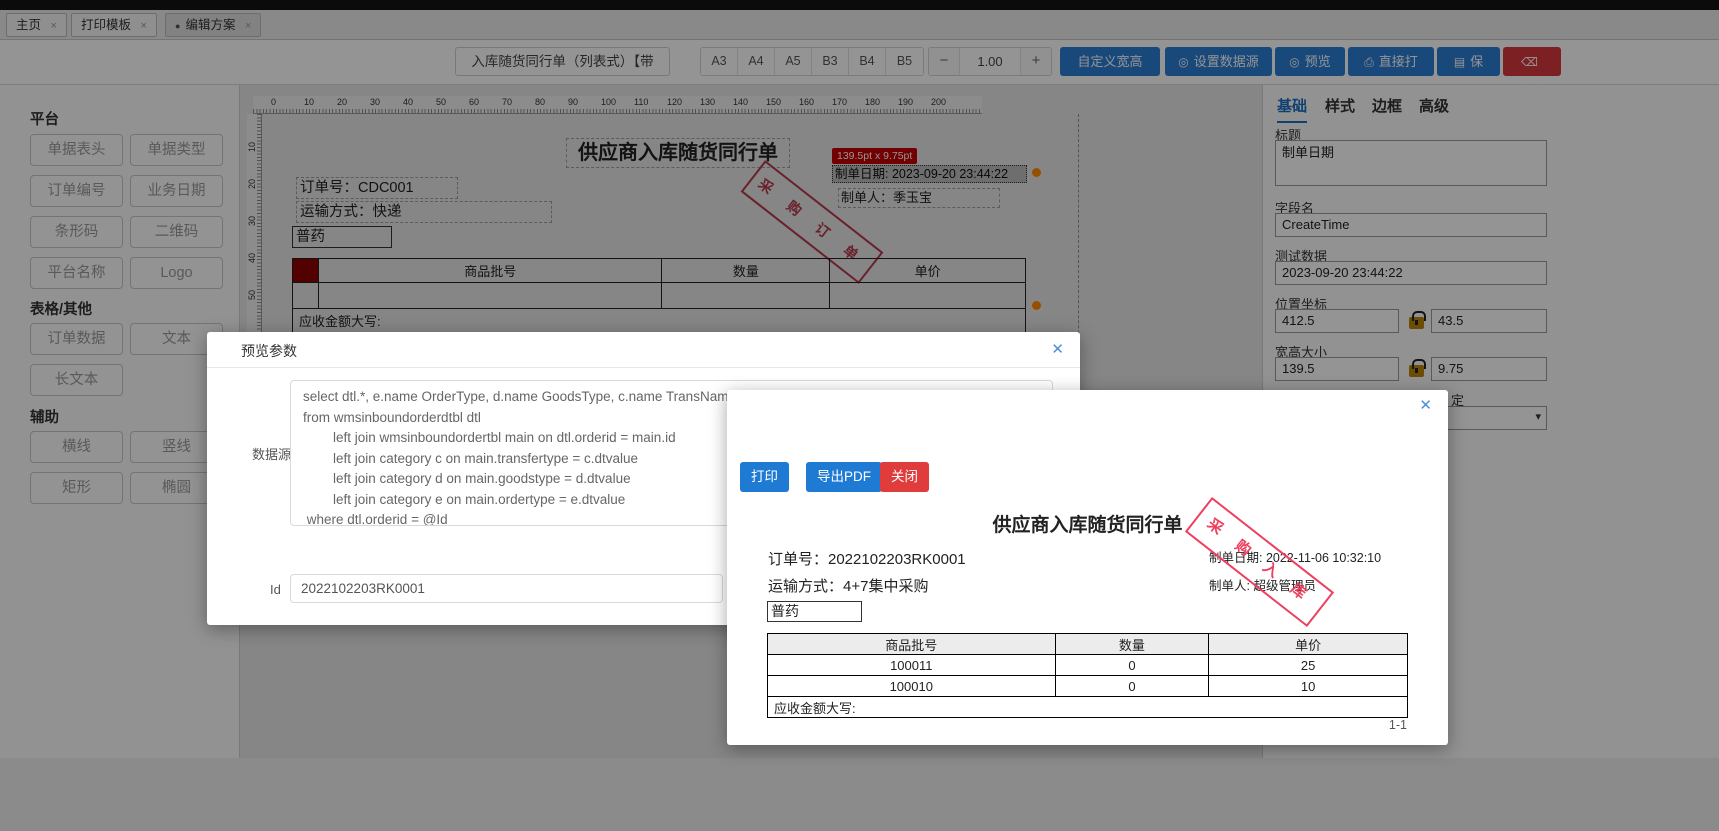  I want to click on cell-batch: 100011, so click(911, 665).